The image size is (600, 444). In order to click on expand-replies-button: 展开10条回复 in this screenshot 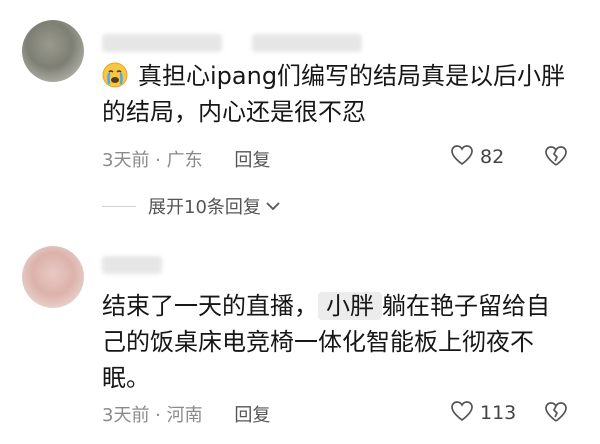, I will do `click(191, 206)`.